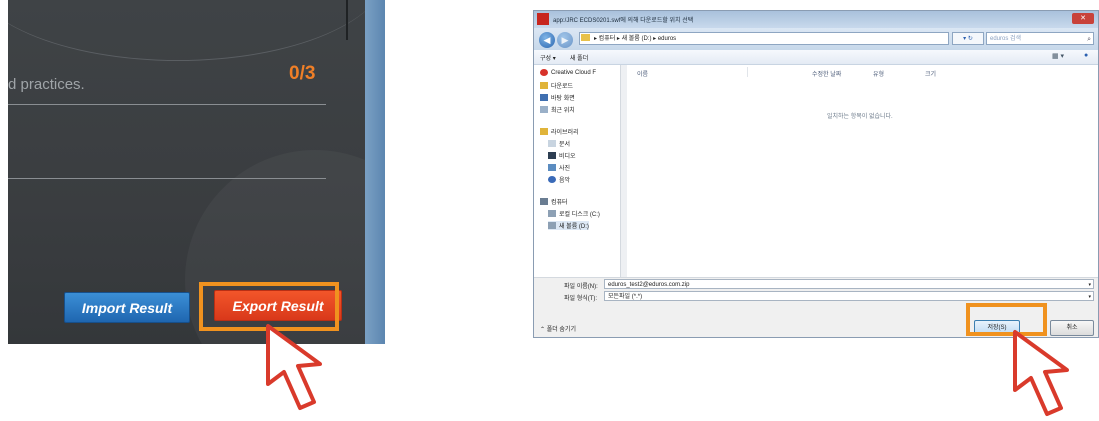 The image size is (1099, 421). I want to click on nav-scrollbar, so click(623, 171).